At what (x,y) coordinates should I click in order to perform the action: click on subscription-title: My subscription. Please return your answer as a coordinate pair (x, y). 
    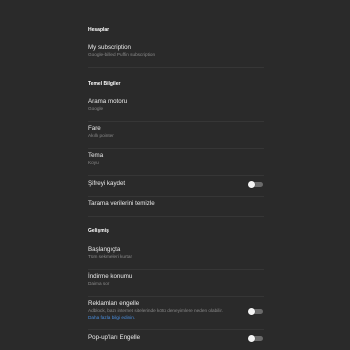
    Looking at the image, I should click on (109, 47).